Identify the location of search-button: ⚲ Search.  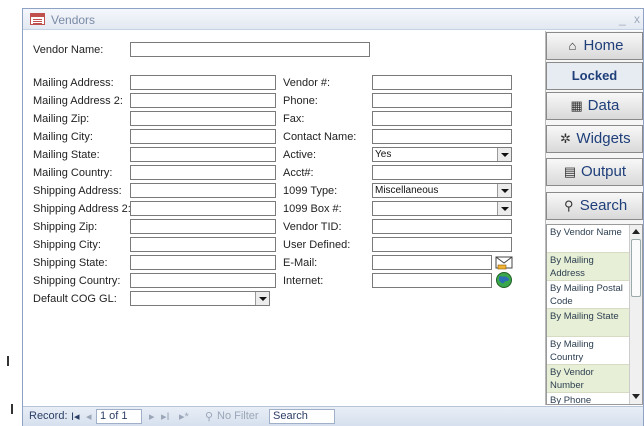
(594, 206).